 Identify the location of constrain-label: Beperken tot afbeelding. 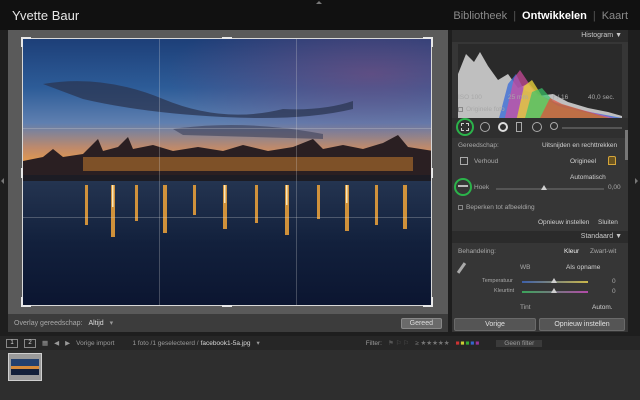
(500, 207).